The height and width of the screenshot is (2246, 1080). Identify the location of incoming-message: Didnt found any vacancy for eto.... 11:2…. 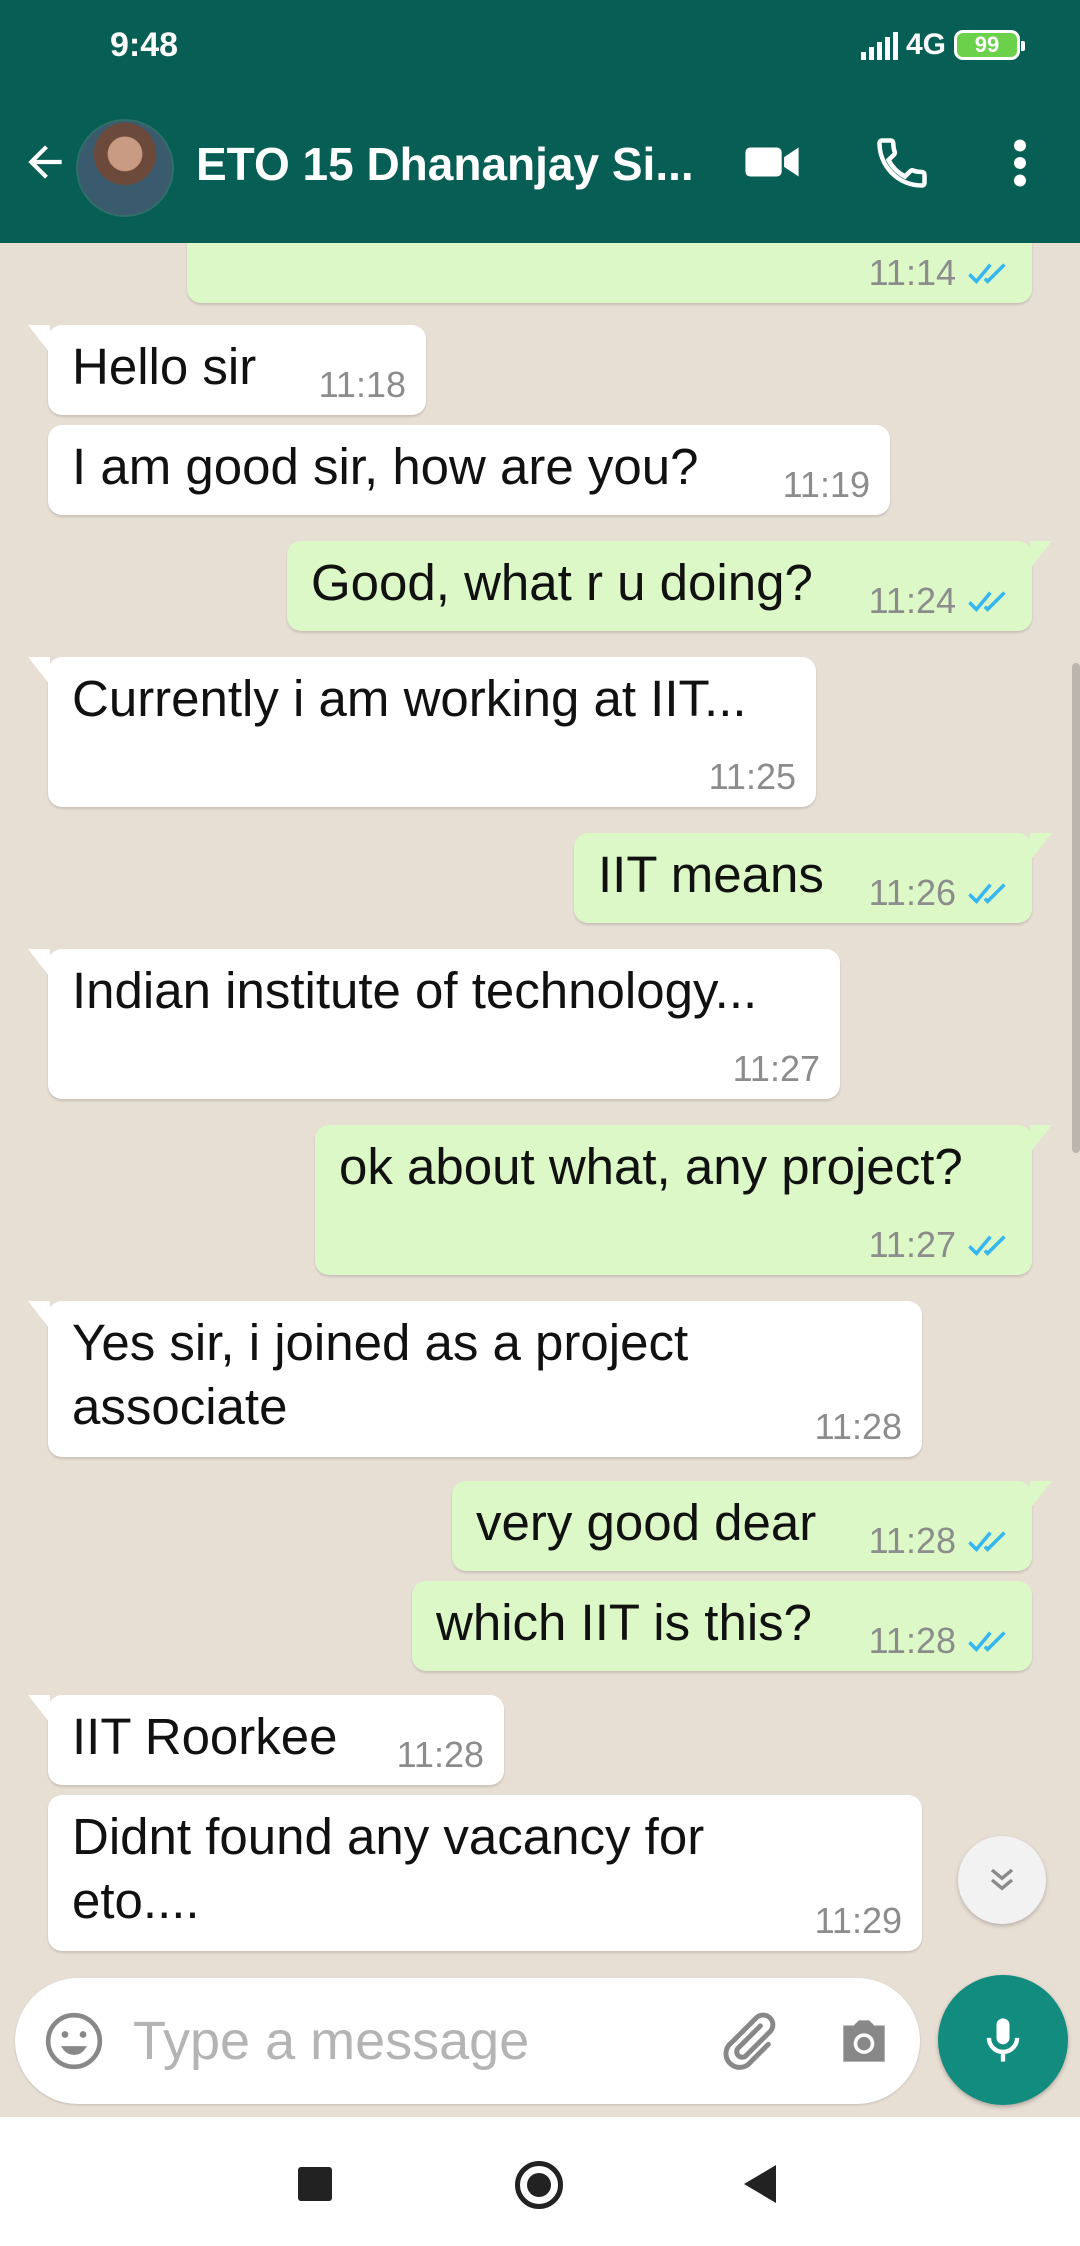
(485, 1873).